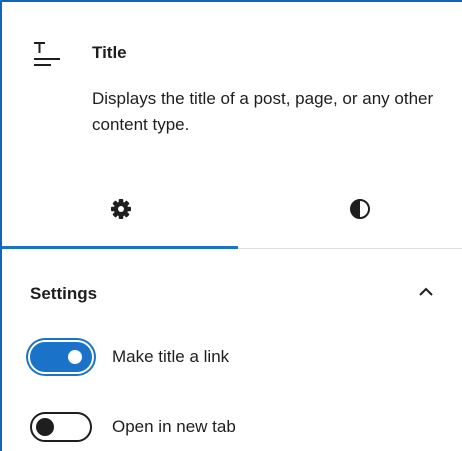  I want to click on open-new-tab-toggle, so click(61, 427).